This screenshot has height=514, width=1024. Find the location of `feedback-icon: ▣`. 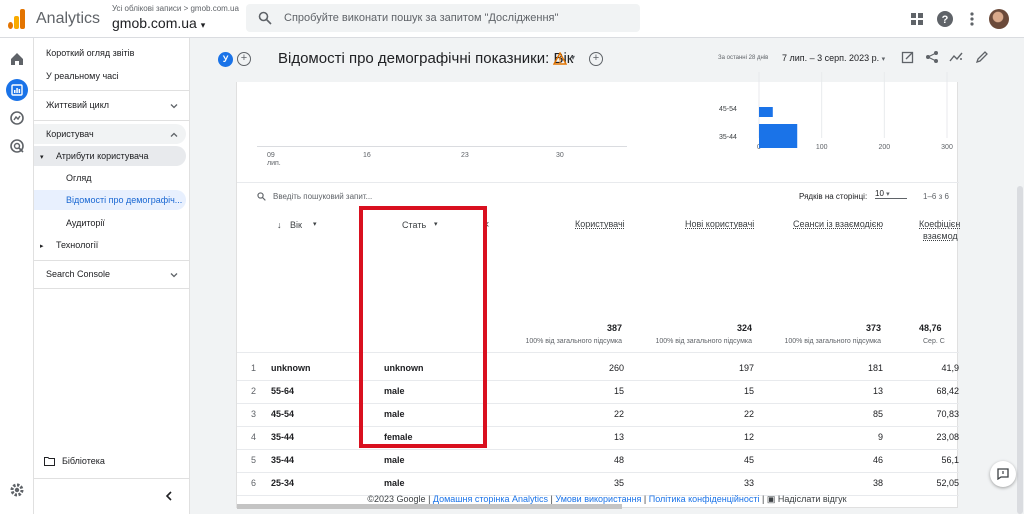

feedback-icon: ▣ is located at coordinates (771, 499).